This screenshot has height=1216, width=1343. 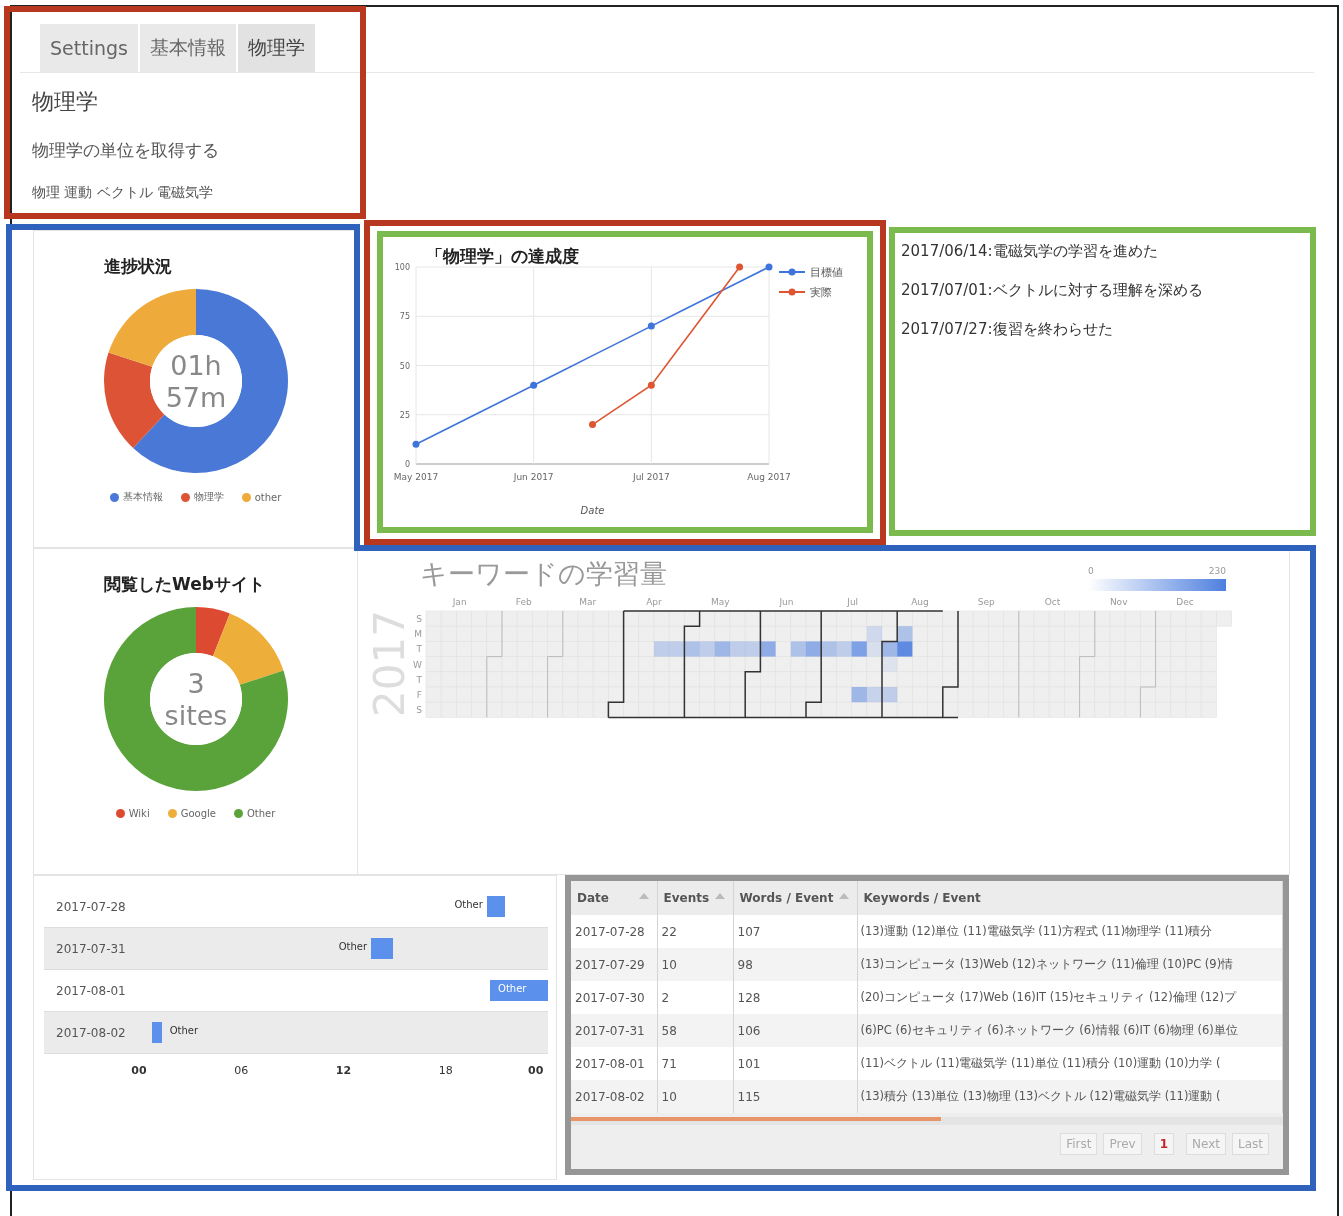 I want to click on axis-tick-label: Jul 2017, so click(x=651, y=477).